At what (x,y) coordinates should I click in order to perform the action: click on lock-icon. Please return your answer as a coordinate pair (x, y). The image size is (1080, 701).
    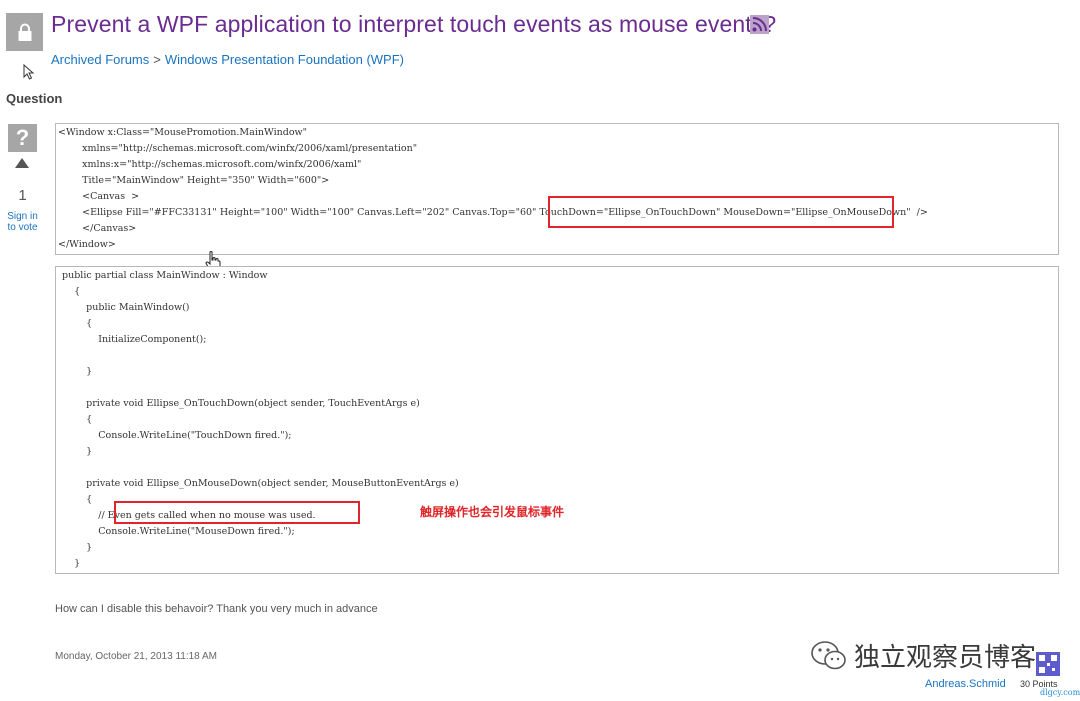
    Looking at the image, I should click on (24, 32).